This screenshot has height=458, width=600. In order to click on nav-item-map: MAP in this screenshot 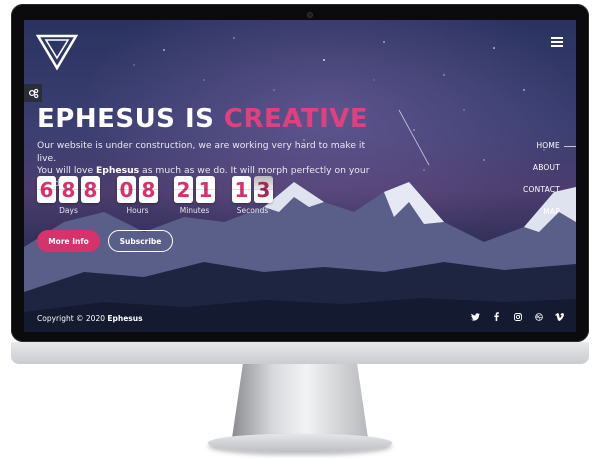, I will do `click(551, 211)`.